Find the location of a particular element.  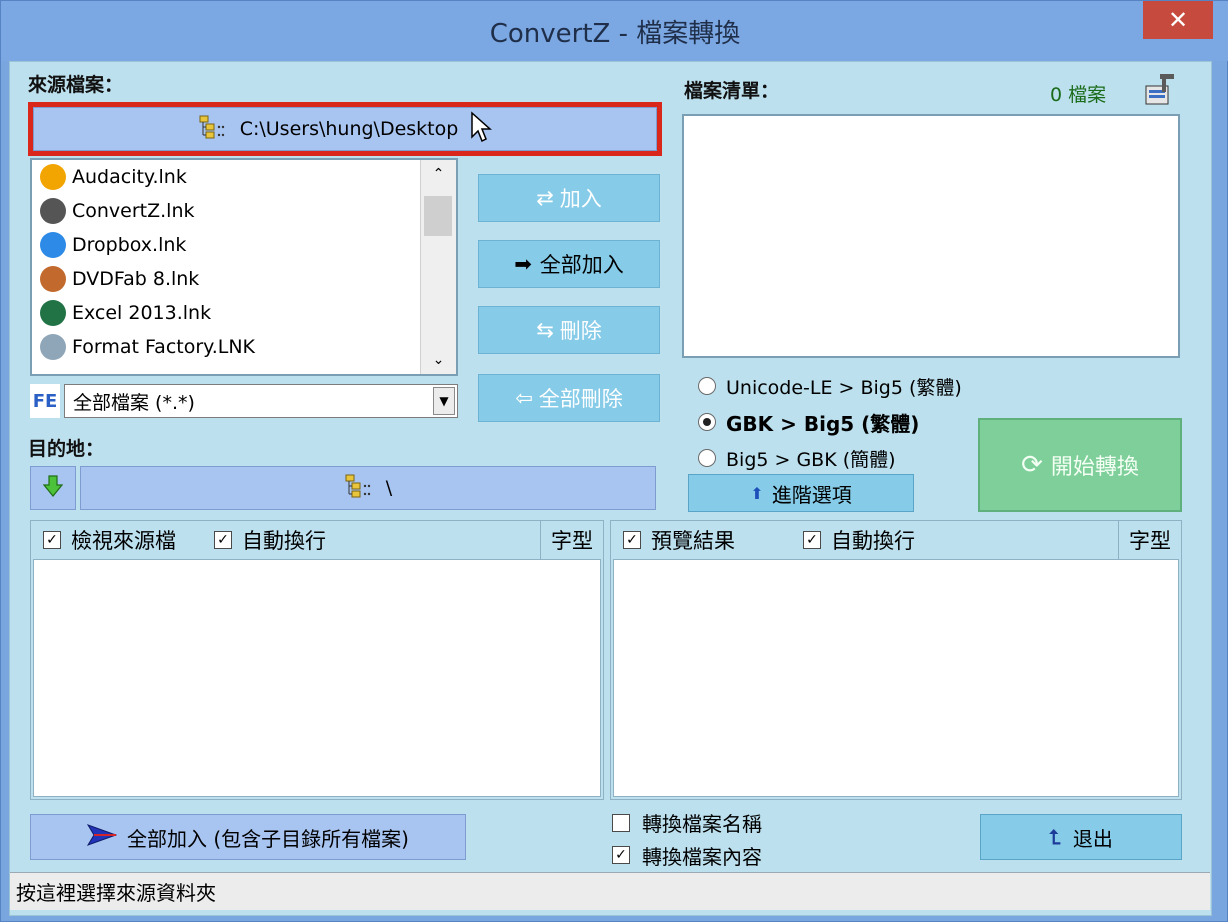

audacity-icon is located at coordinates (53, 177).